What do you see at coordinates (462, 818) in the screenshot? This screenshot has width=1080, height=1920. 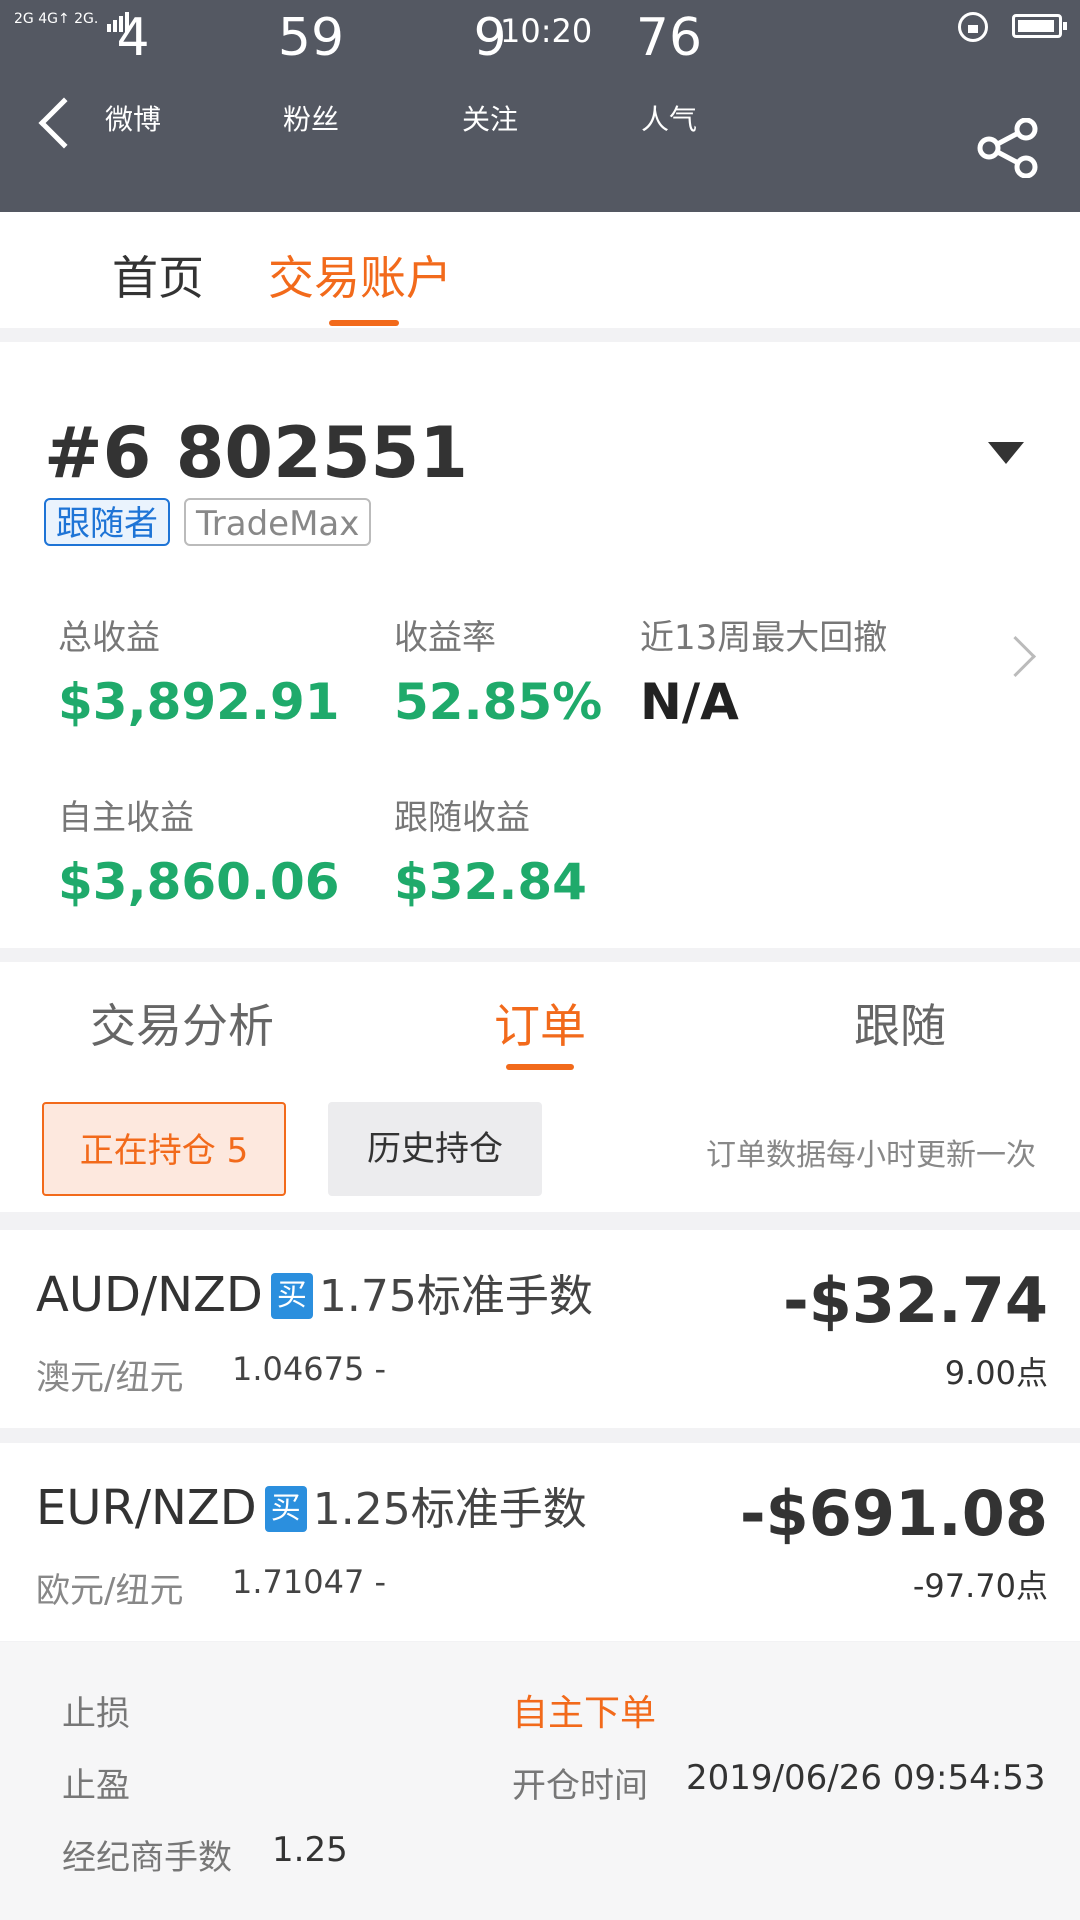 I see `metric-label: 跟随收益` at bounding box center [462, 818].